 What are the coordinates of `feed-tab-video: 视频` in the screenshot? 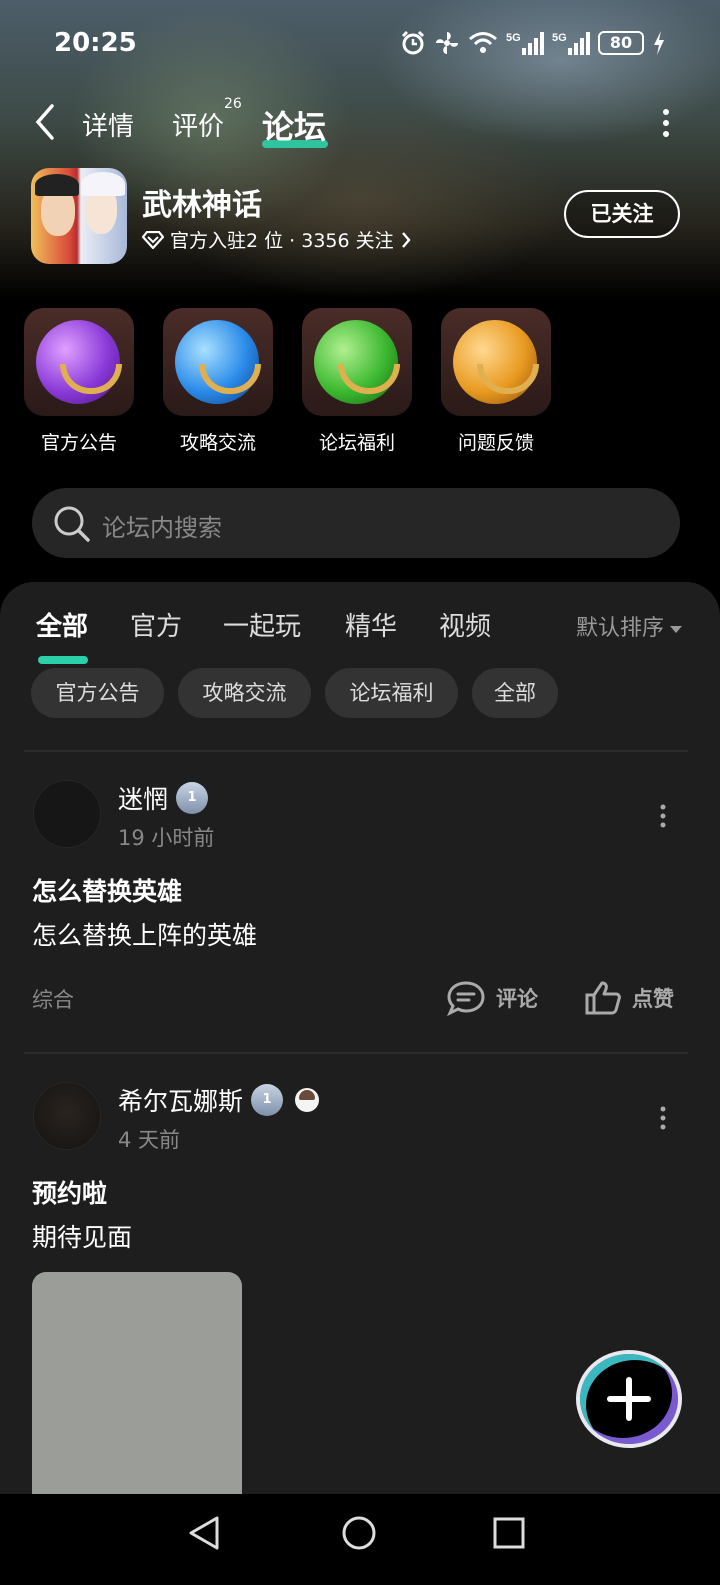 It's located at (465, 624).